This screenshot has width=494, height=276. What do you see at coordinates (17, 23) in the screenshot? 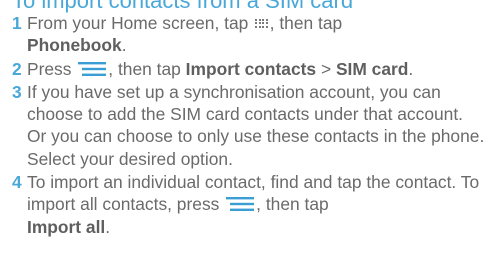
I see `step-number: 1` at bounding box center [17, 23].